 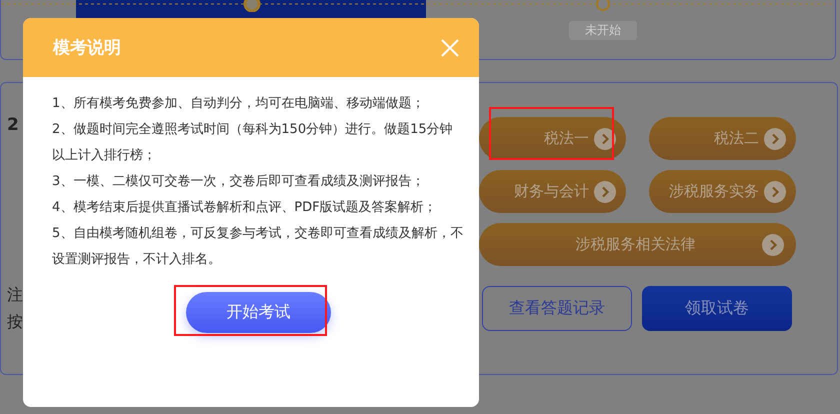 I want to click on start-exam-button: 开始考试, so click(x=258, y=312).